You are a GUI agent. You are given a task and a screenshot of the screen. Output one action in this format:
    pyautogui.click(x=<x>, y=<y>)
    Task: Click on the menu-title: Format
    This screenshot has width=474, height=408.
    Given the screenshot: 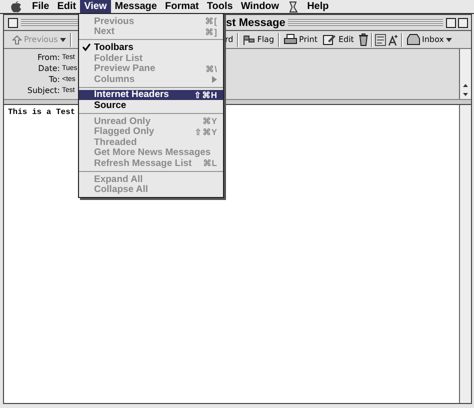 What is the action you would take?
    pyautogui.click(x=181, y=6)
    